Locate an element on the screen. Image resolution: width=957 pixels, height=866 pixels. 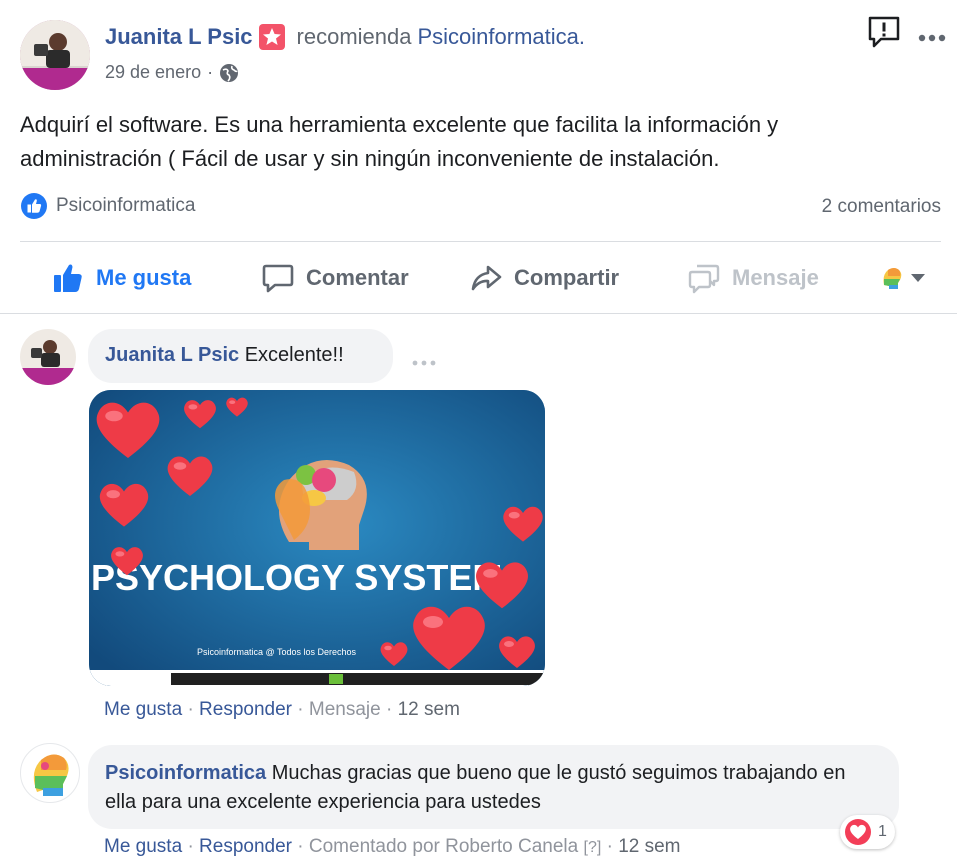
post-meta: 29 de enero · is located at coordinates (172, 72).